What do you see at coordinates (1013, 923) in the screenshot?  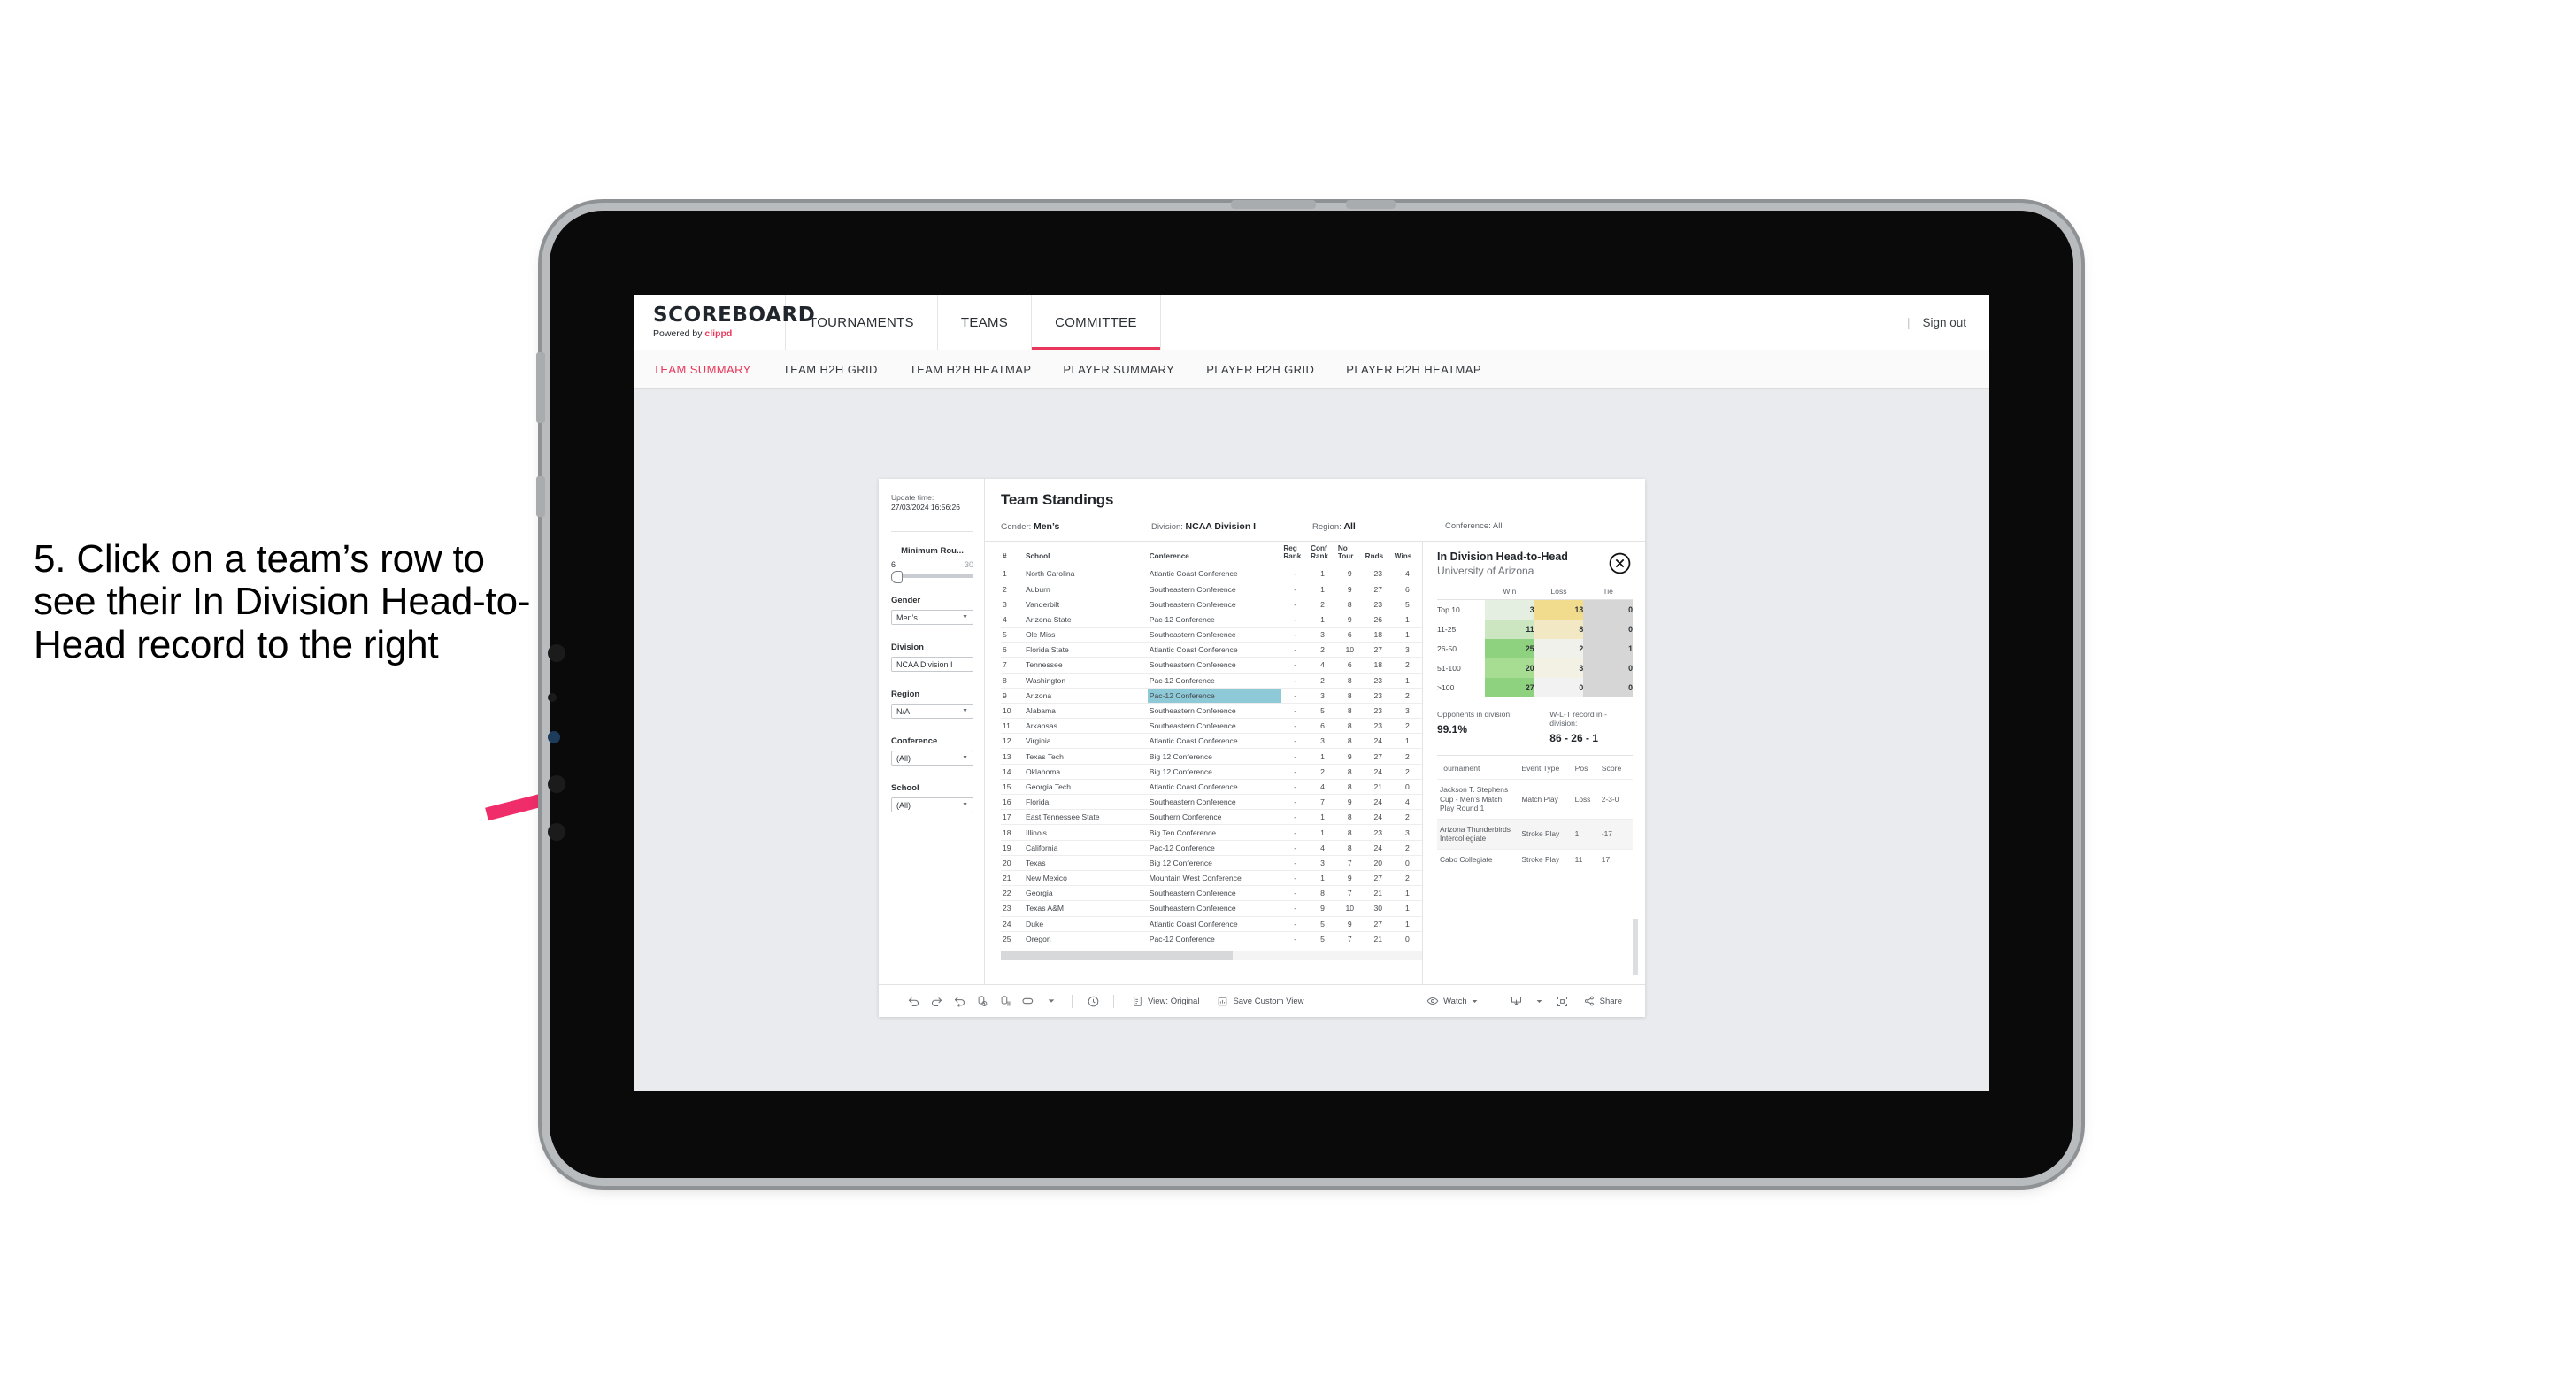 I see `cell-rank: 24` at bounding box center [1013, 923].